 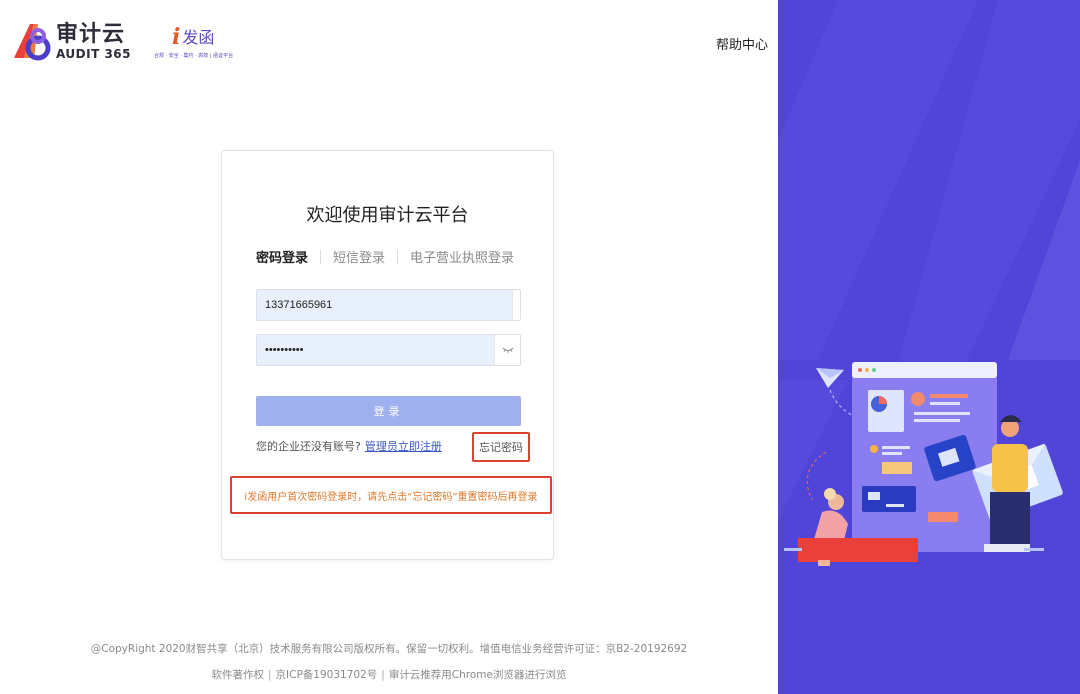 What do you see at coordinates (462, 256) in the screenshot?
I see `tab-business-license-login: 电子营业执照登录` at bounding box center [462, 256].